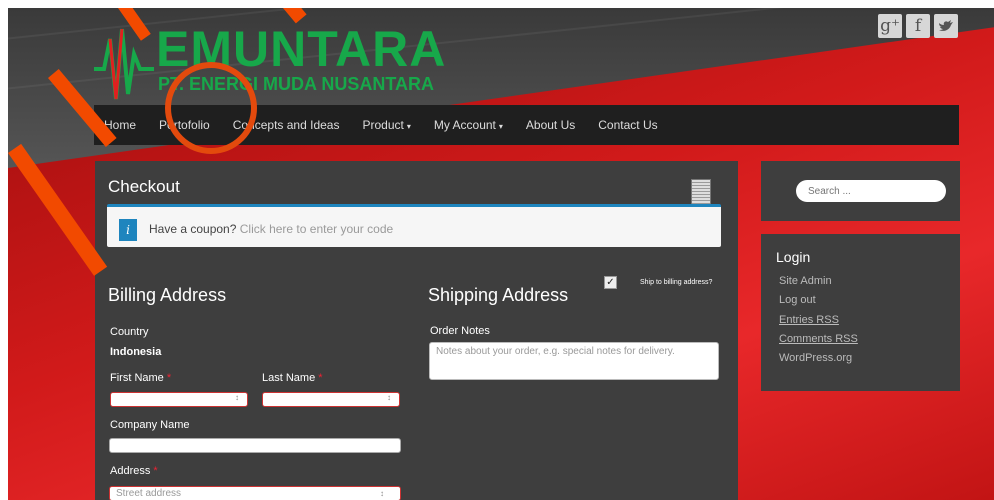  Describe the element at coordinates (610, 282) in the screenshot. I see `ship-to-billing-checkbox: ✓` at that location.